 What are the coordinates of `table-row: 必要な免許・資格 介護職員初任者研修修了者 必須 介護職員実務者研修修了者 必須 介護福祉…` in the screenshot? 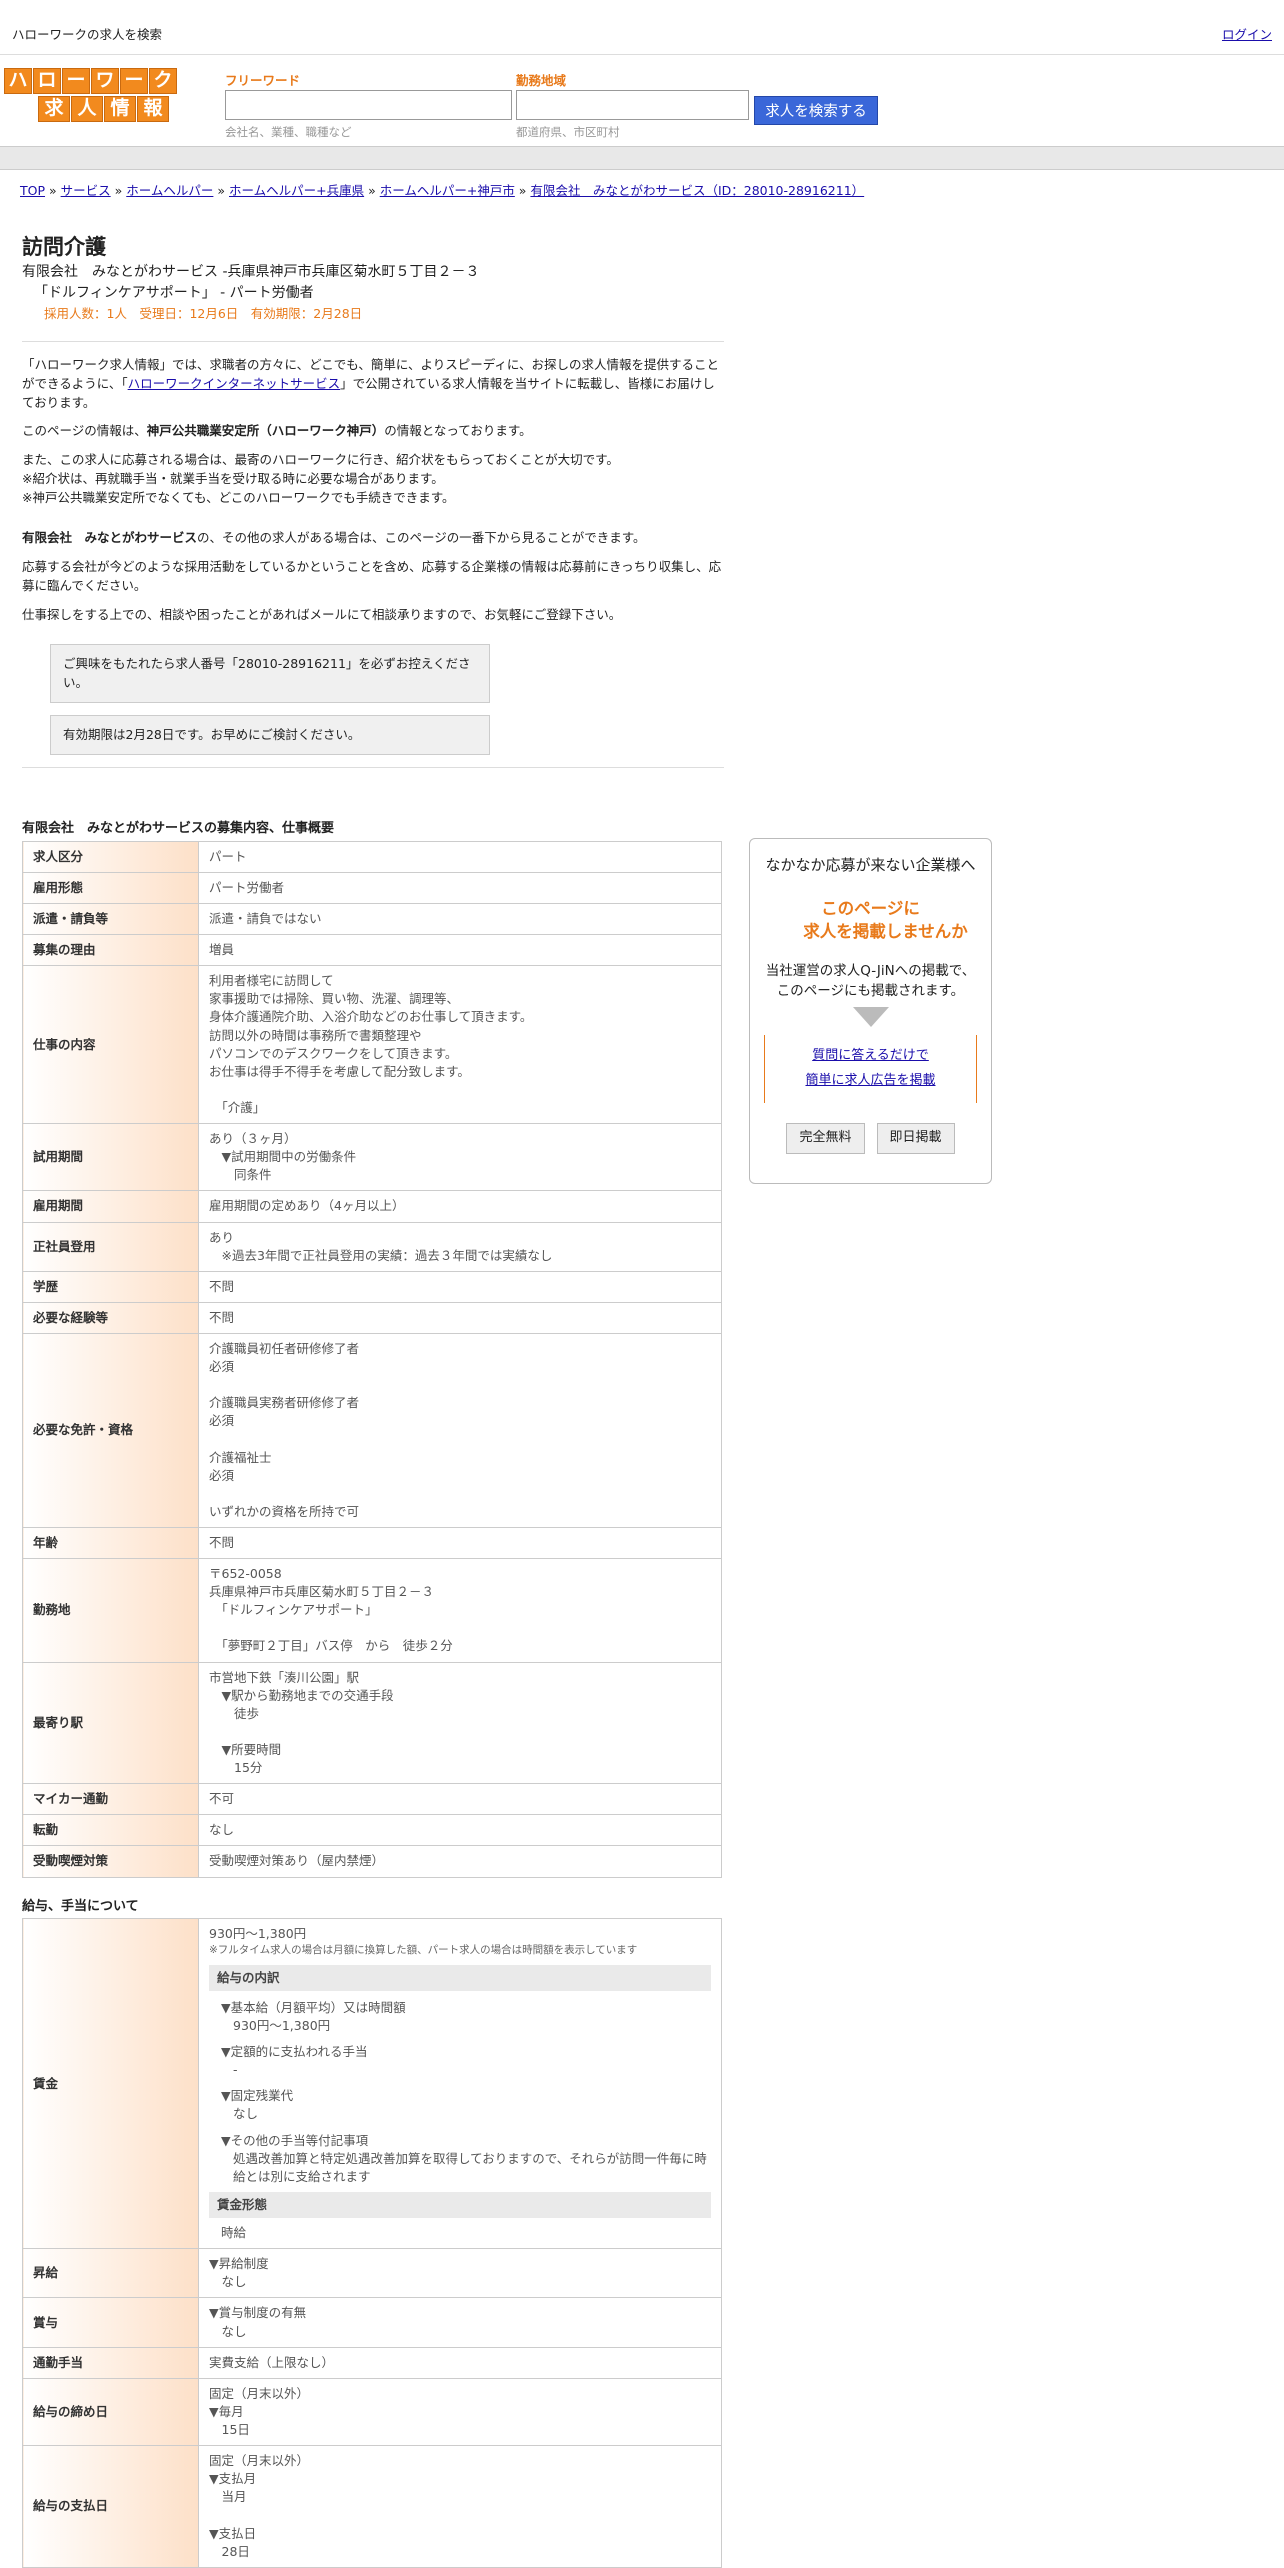 It's located at (372, 1430).